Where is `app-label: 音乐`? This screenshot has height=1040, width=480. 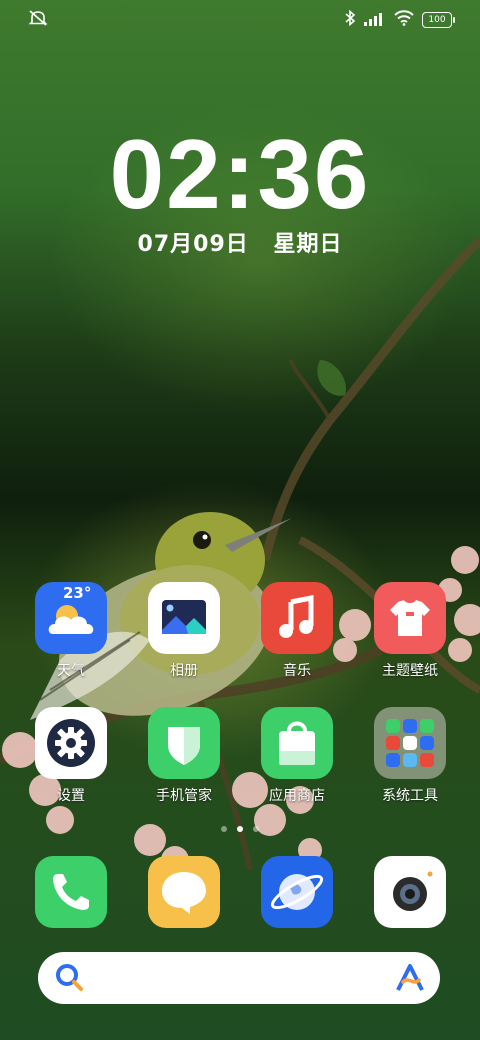
app-label: 音乐 is located at coordinates (297, 671).